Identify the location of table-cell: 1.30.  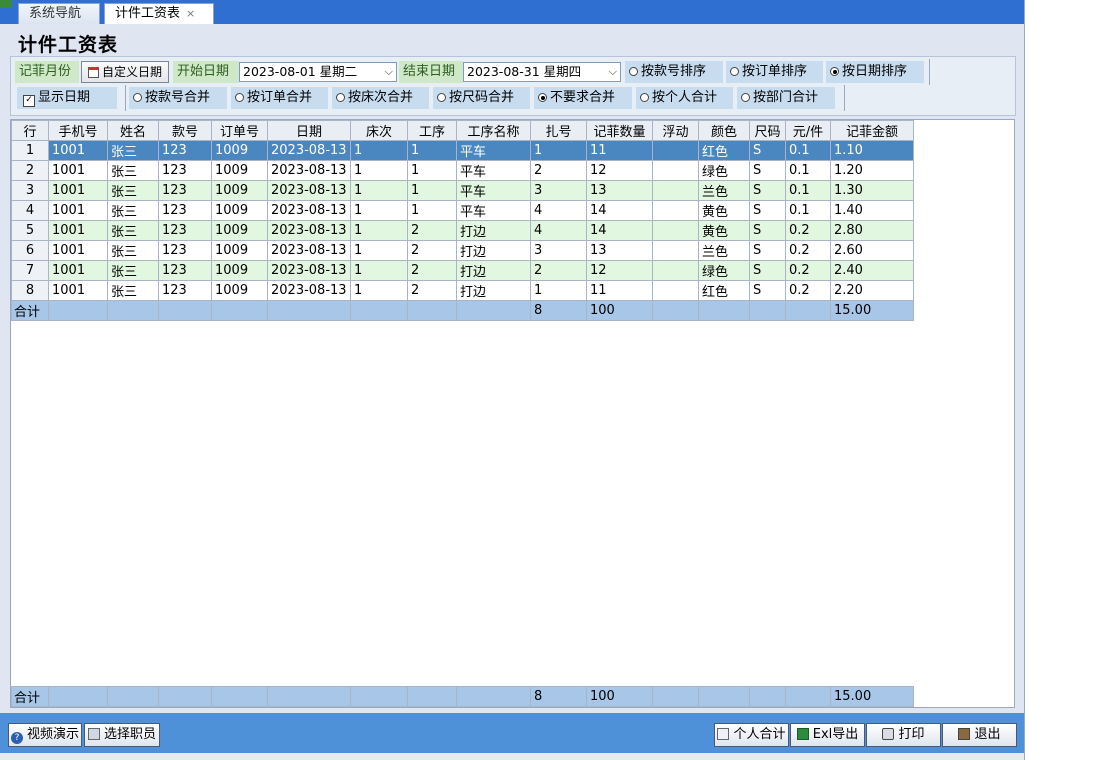
(872, 190).